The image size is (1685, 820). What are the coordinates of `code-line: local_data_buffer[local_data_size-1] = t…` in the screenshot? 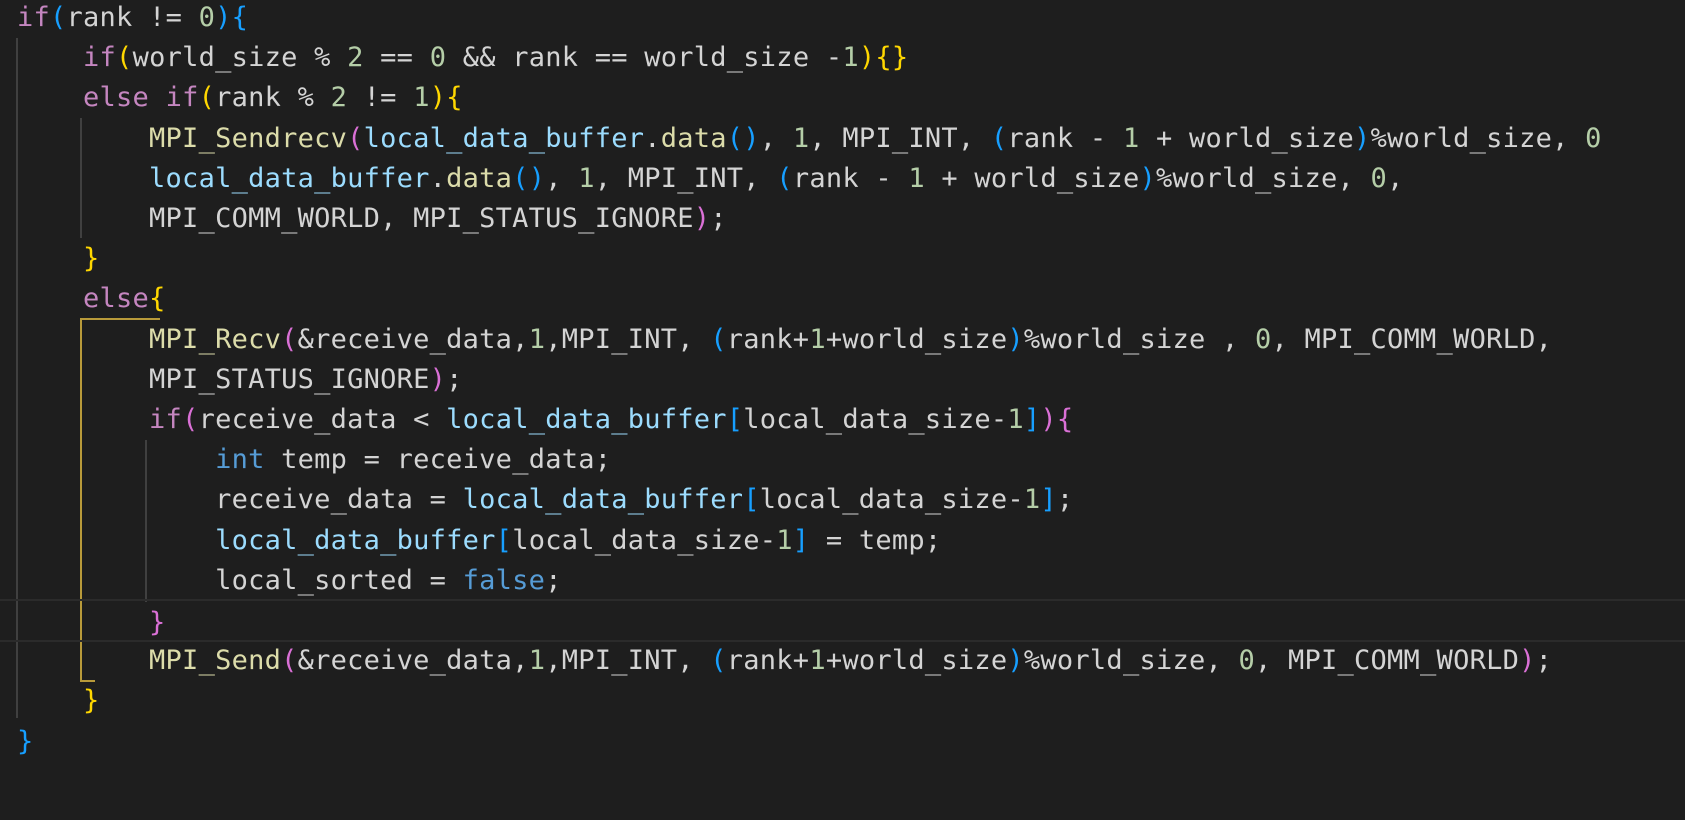 It's located at (842, 540).